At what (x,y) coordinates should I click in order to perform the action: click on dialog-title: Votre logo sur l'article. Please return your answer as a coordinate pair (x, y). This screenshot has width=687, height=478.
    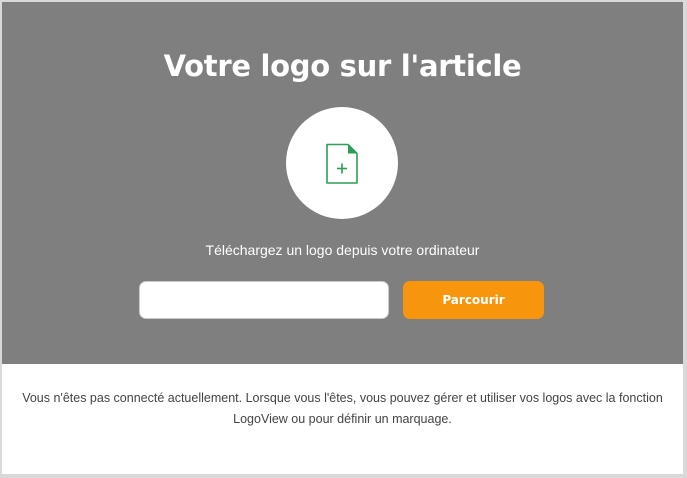
    Looking at the image, I should click on (342, 66).